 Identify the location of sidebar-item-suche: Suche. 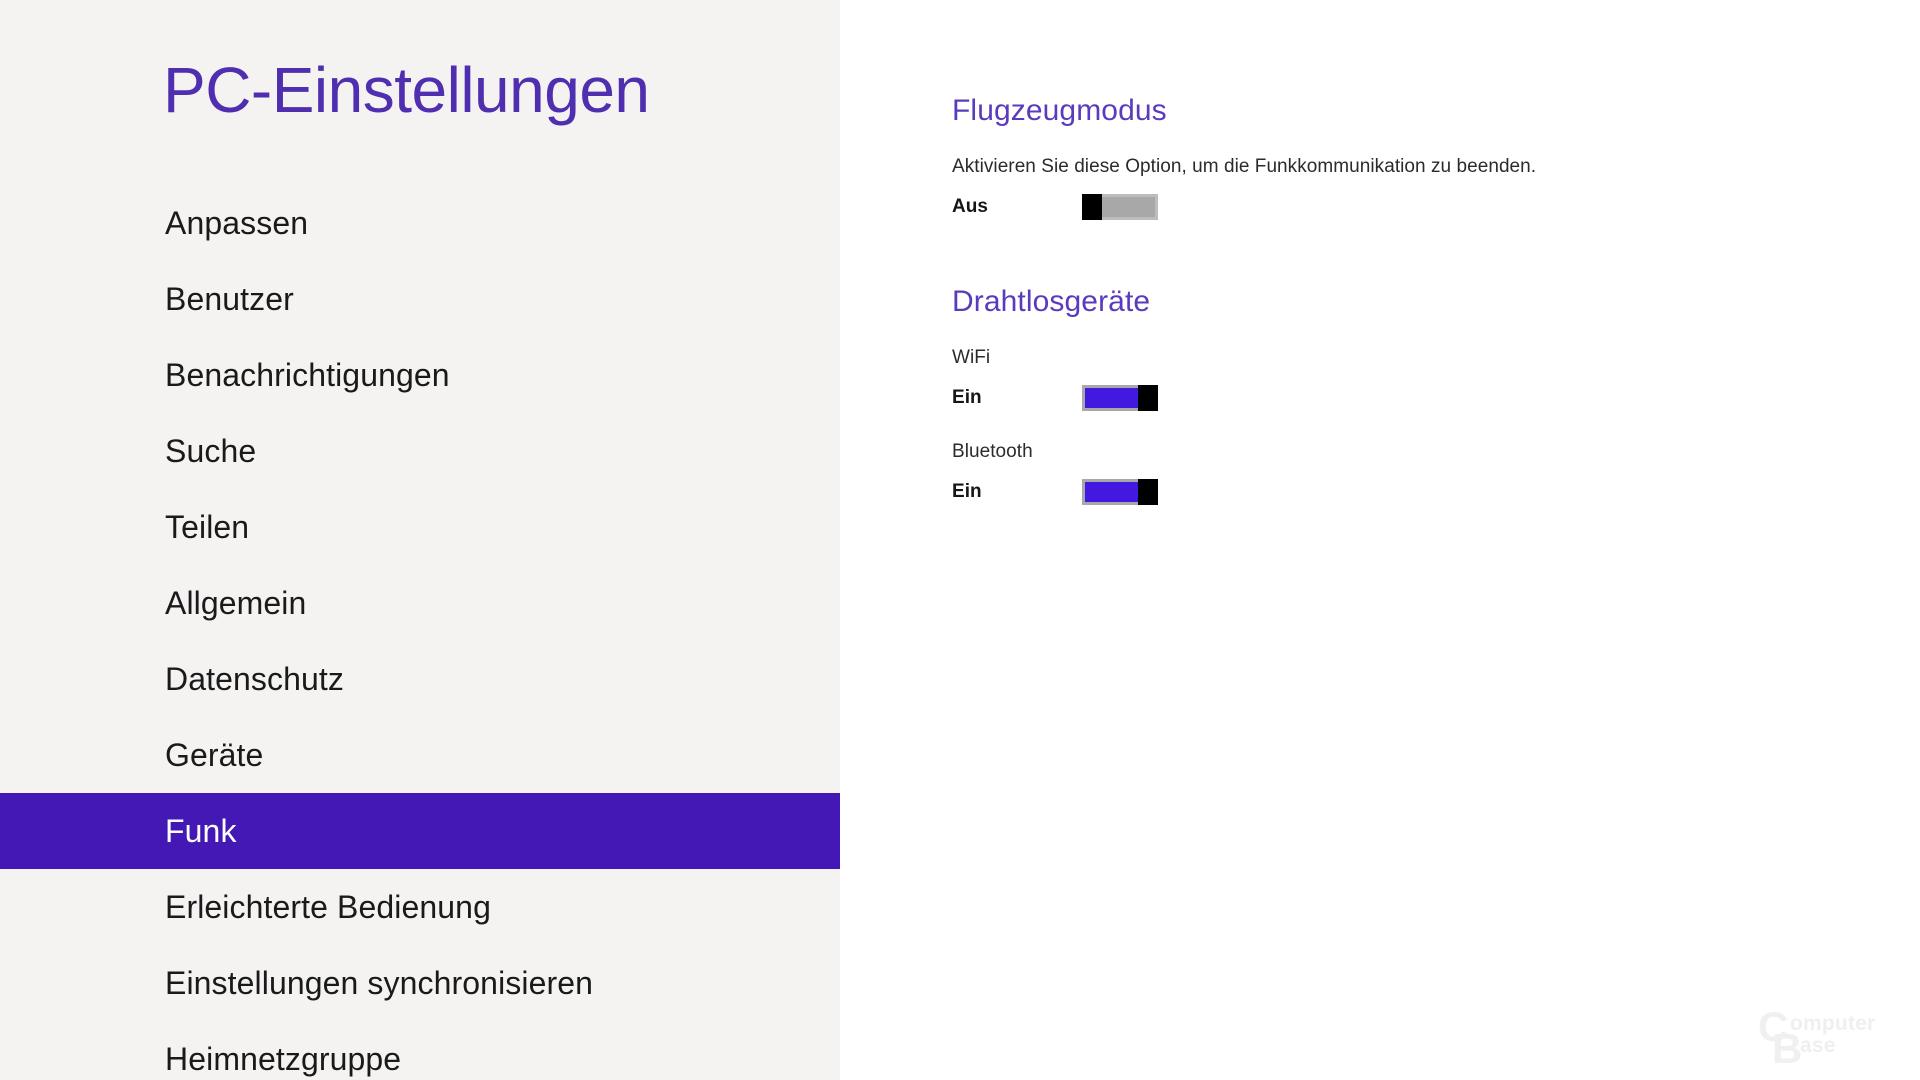
(420, 451).